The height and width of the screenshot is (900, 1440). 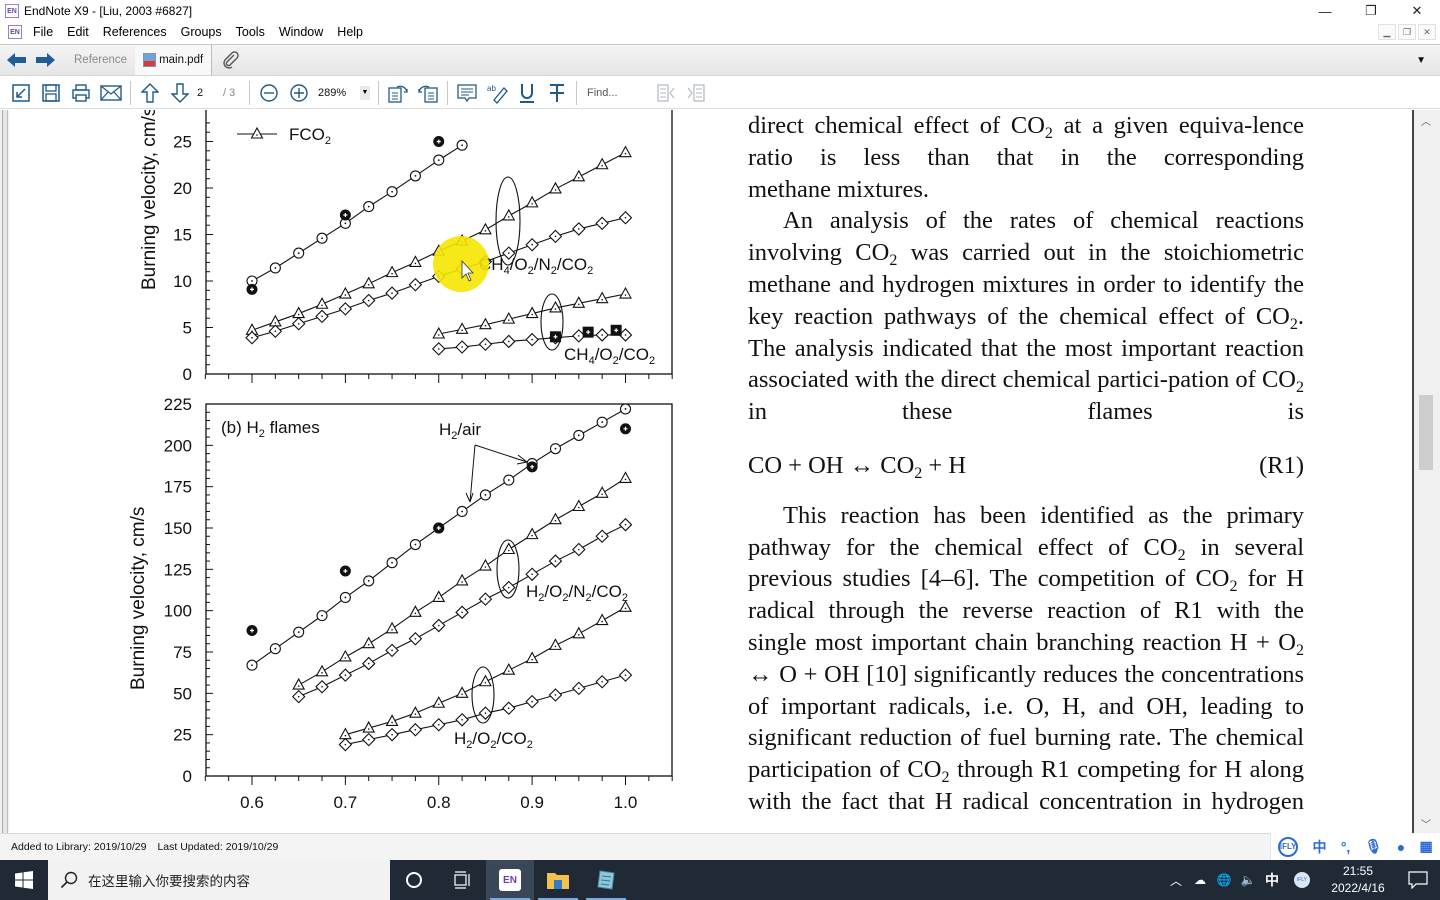 I want to click on punctuation-icon: °,, so click(x=1346, y=847).